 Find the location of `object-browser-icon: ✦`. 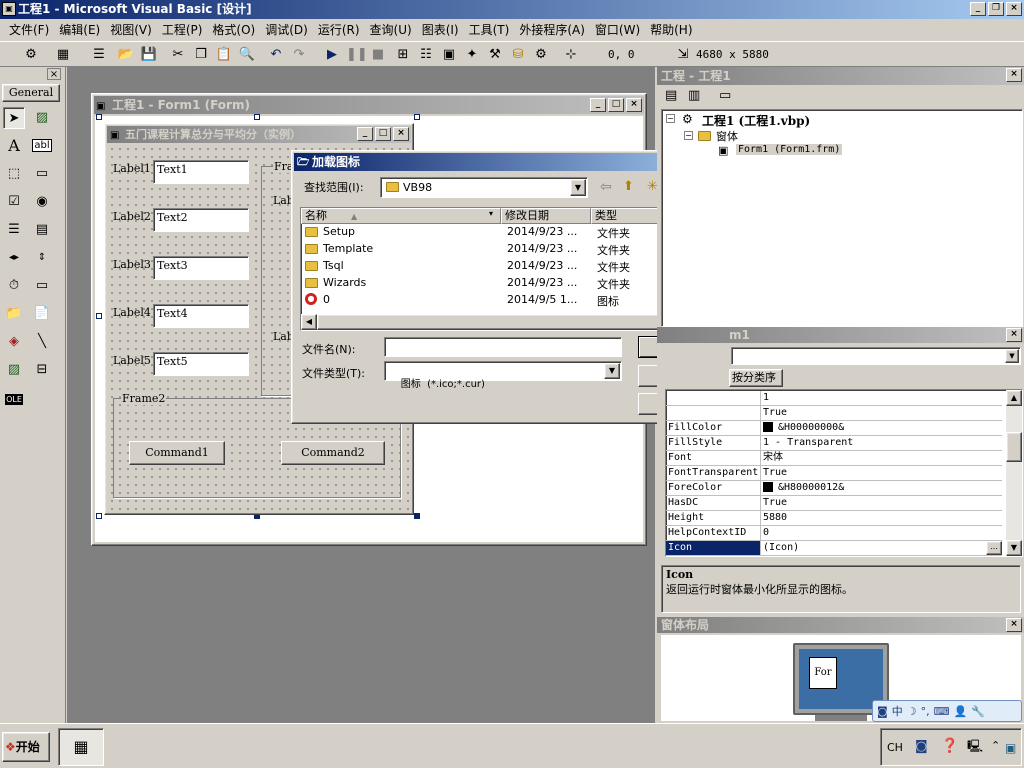

object-browser-icon: ✦ is located at coordinates (472, 55).